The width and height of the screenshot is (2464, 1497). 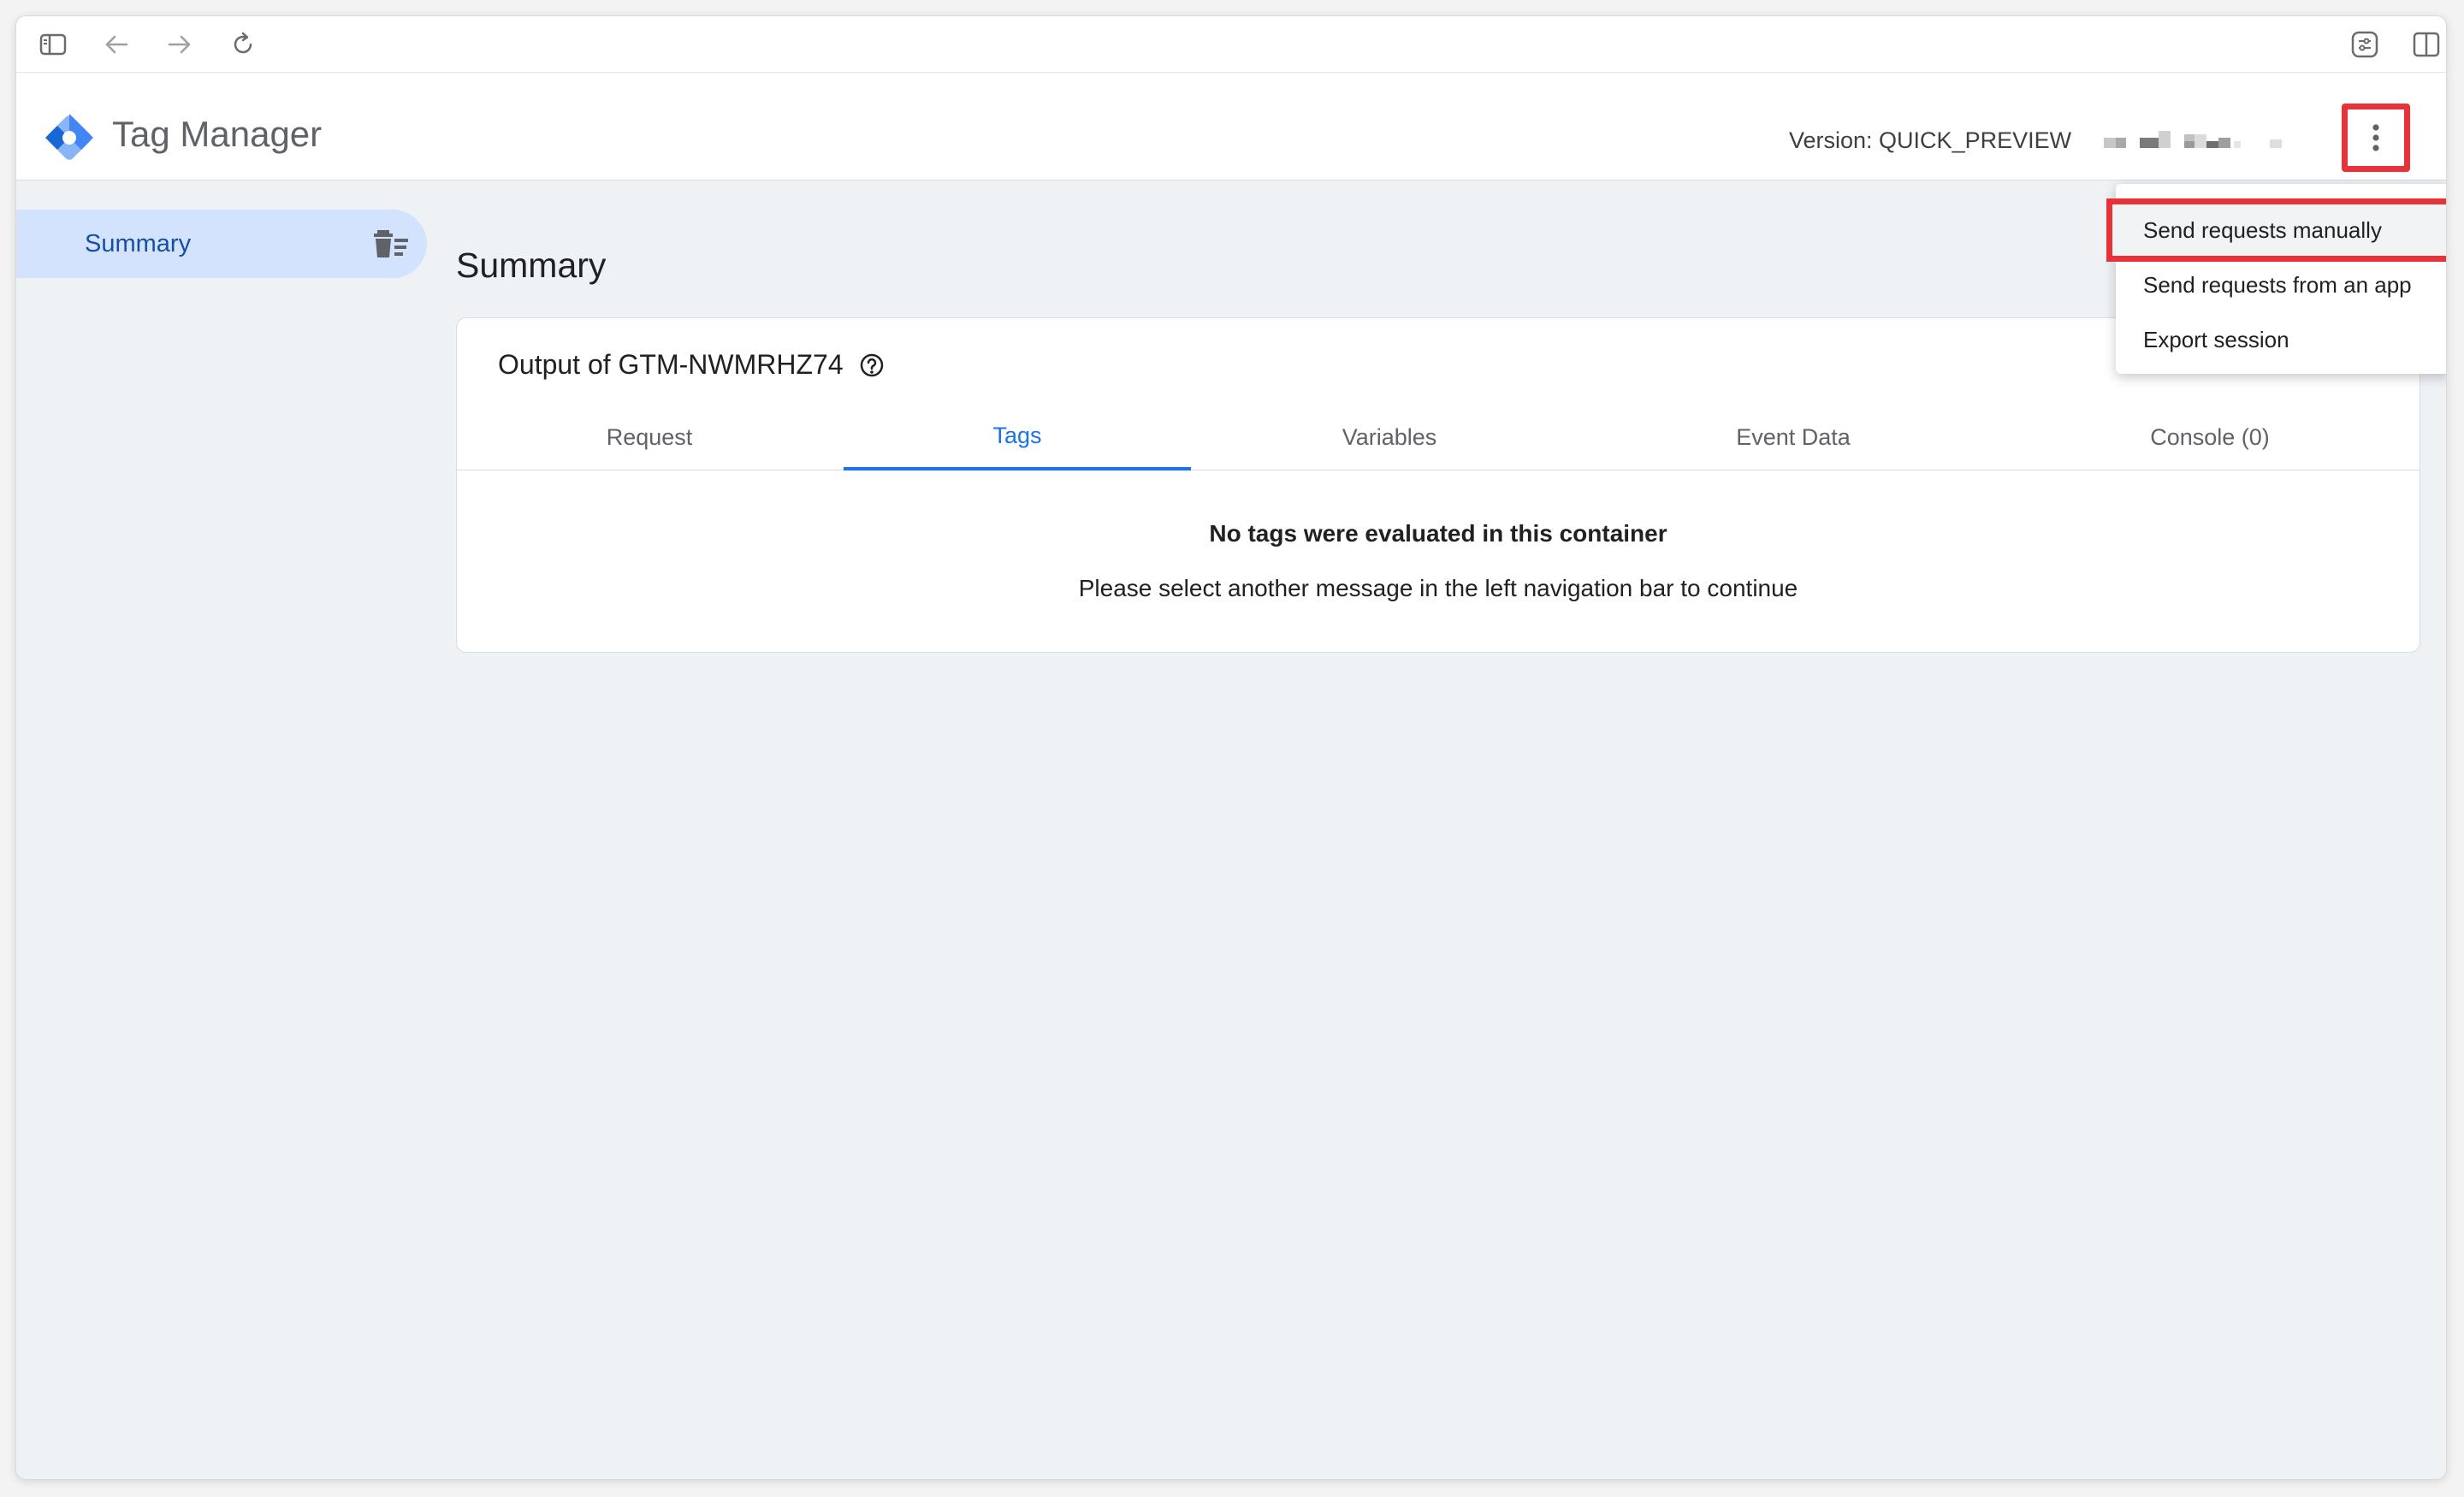 I want to click on split-view-icon, so click(x=2426, y=44).